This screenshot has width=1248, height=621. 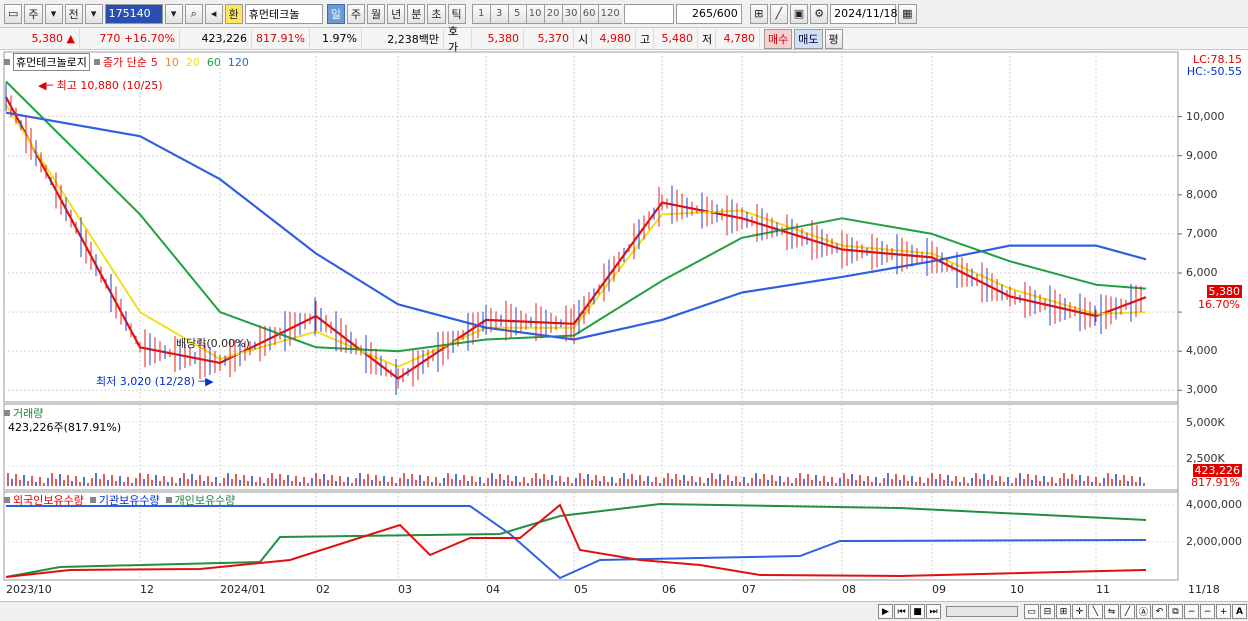 What do you see at coordinates (154, 62) in the screenshot?
I see `ma-period-5: 5` at bounding box center [154, 62].